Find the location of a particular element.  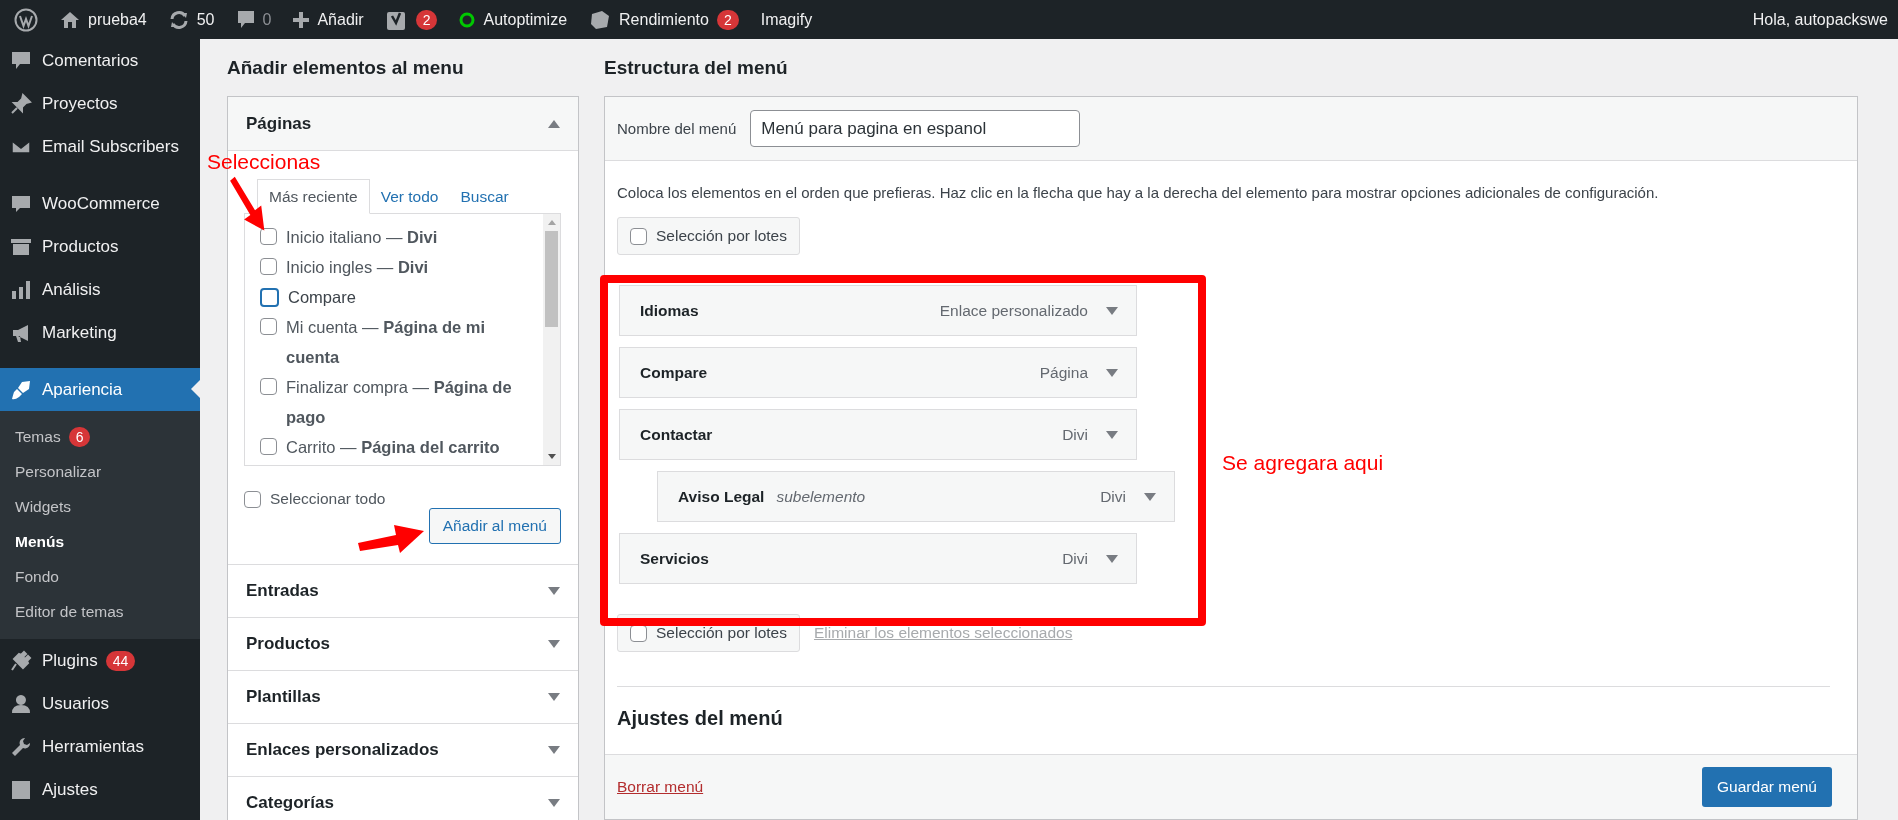

updates-count: 50 is located at coordinates (205, 19).